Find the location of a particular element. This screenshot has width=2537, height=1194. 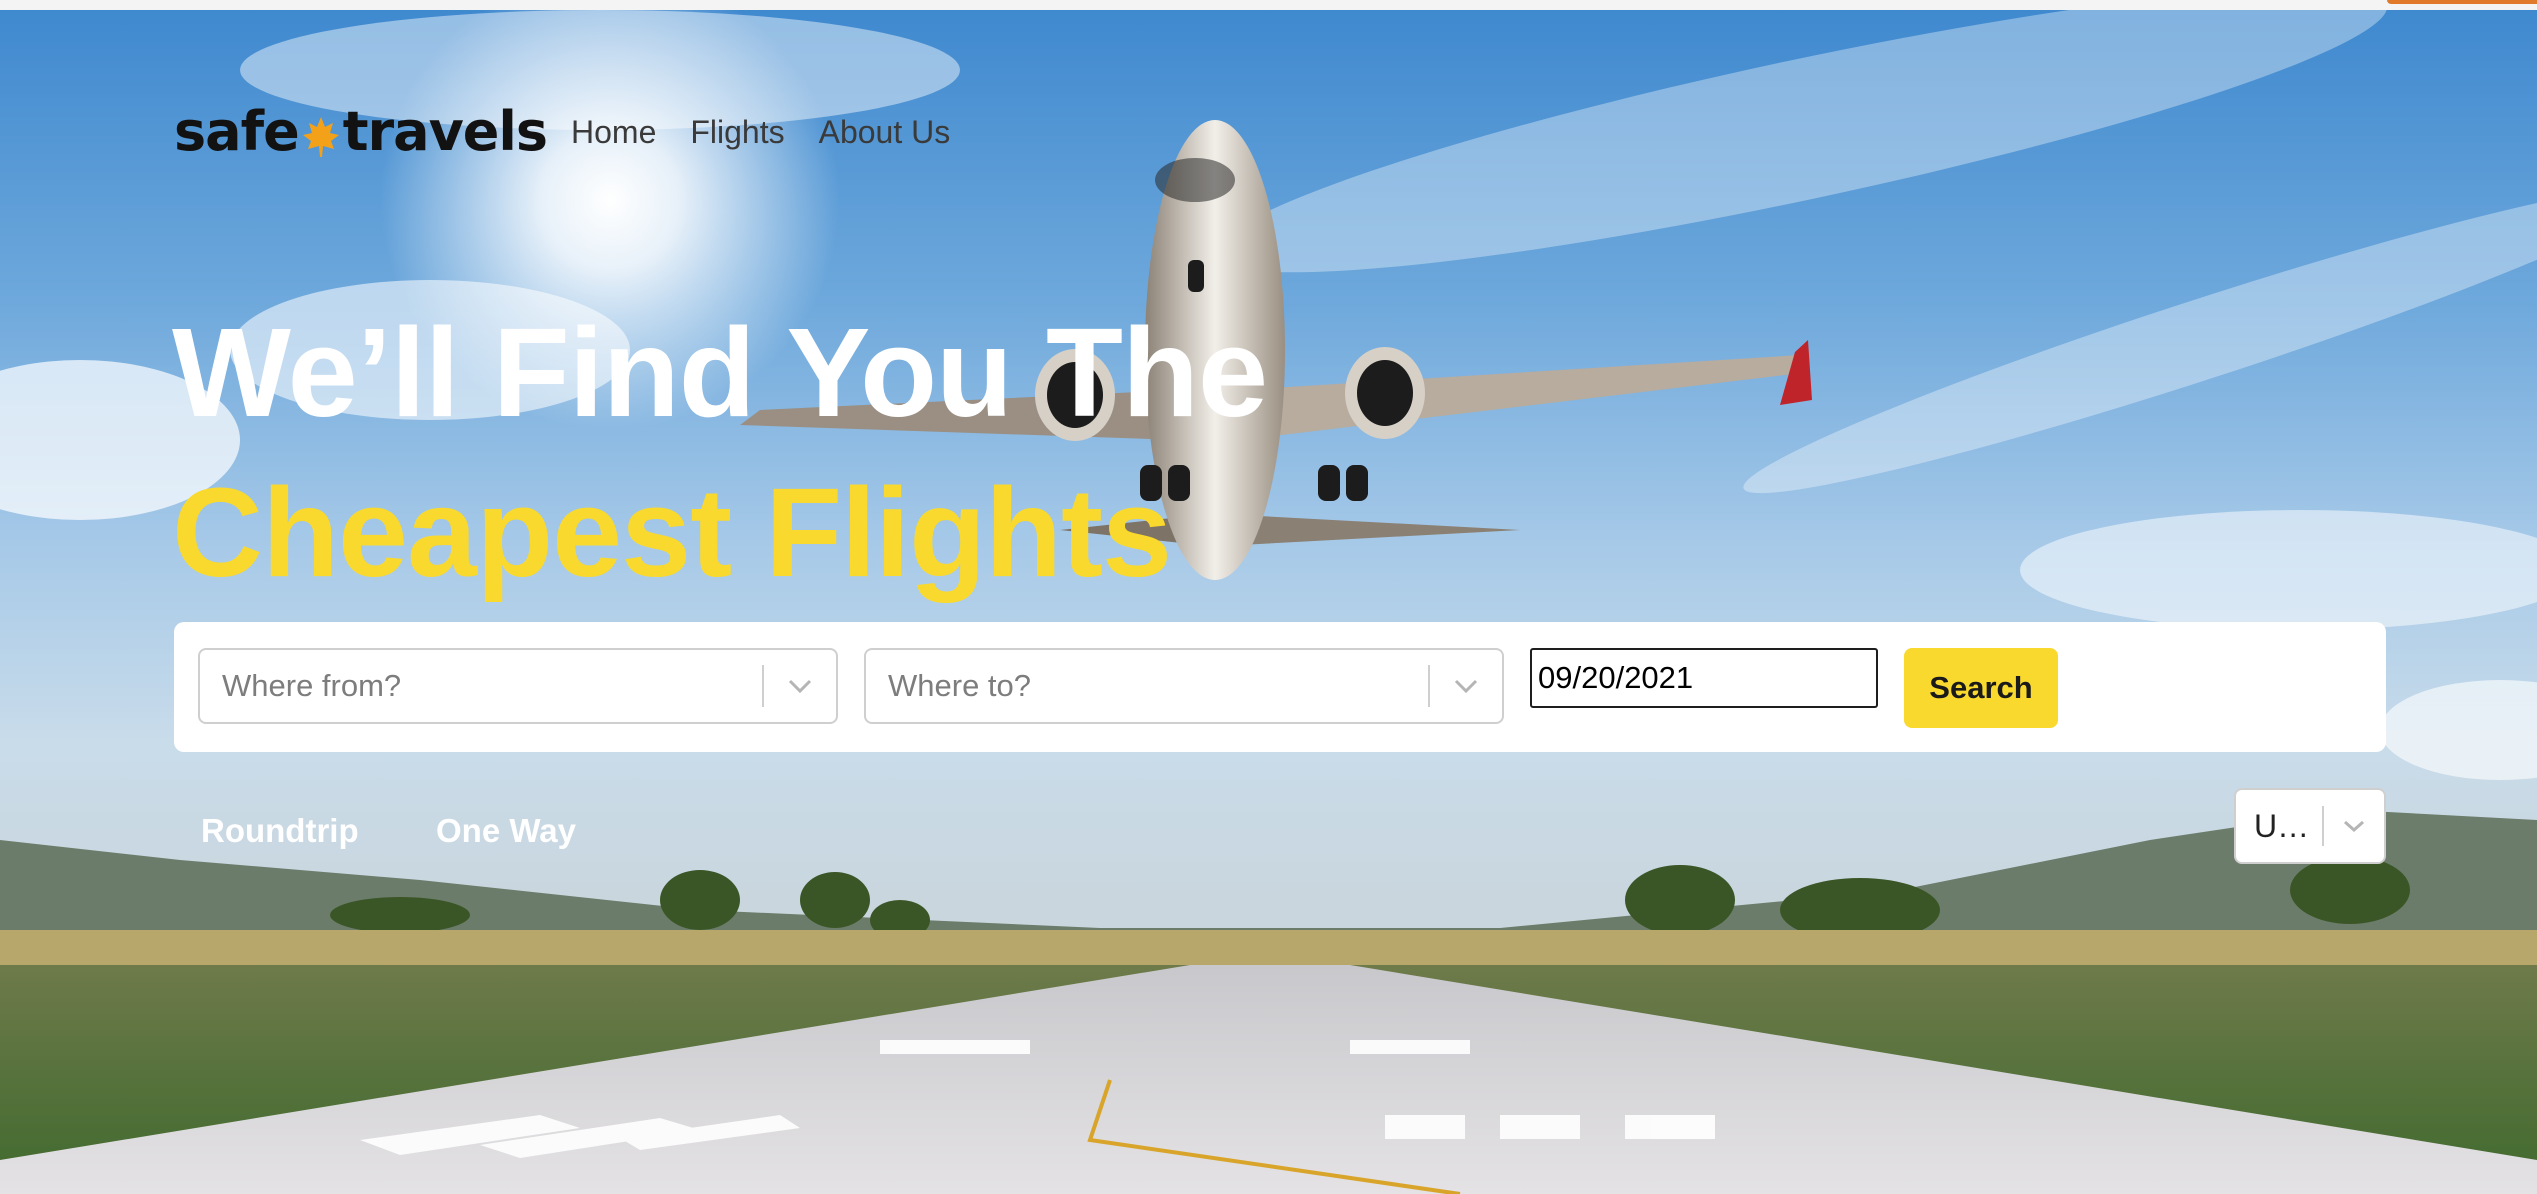

destination-select-placeholder: Where to? is located at coordinates (960, 685).